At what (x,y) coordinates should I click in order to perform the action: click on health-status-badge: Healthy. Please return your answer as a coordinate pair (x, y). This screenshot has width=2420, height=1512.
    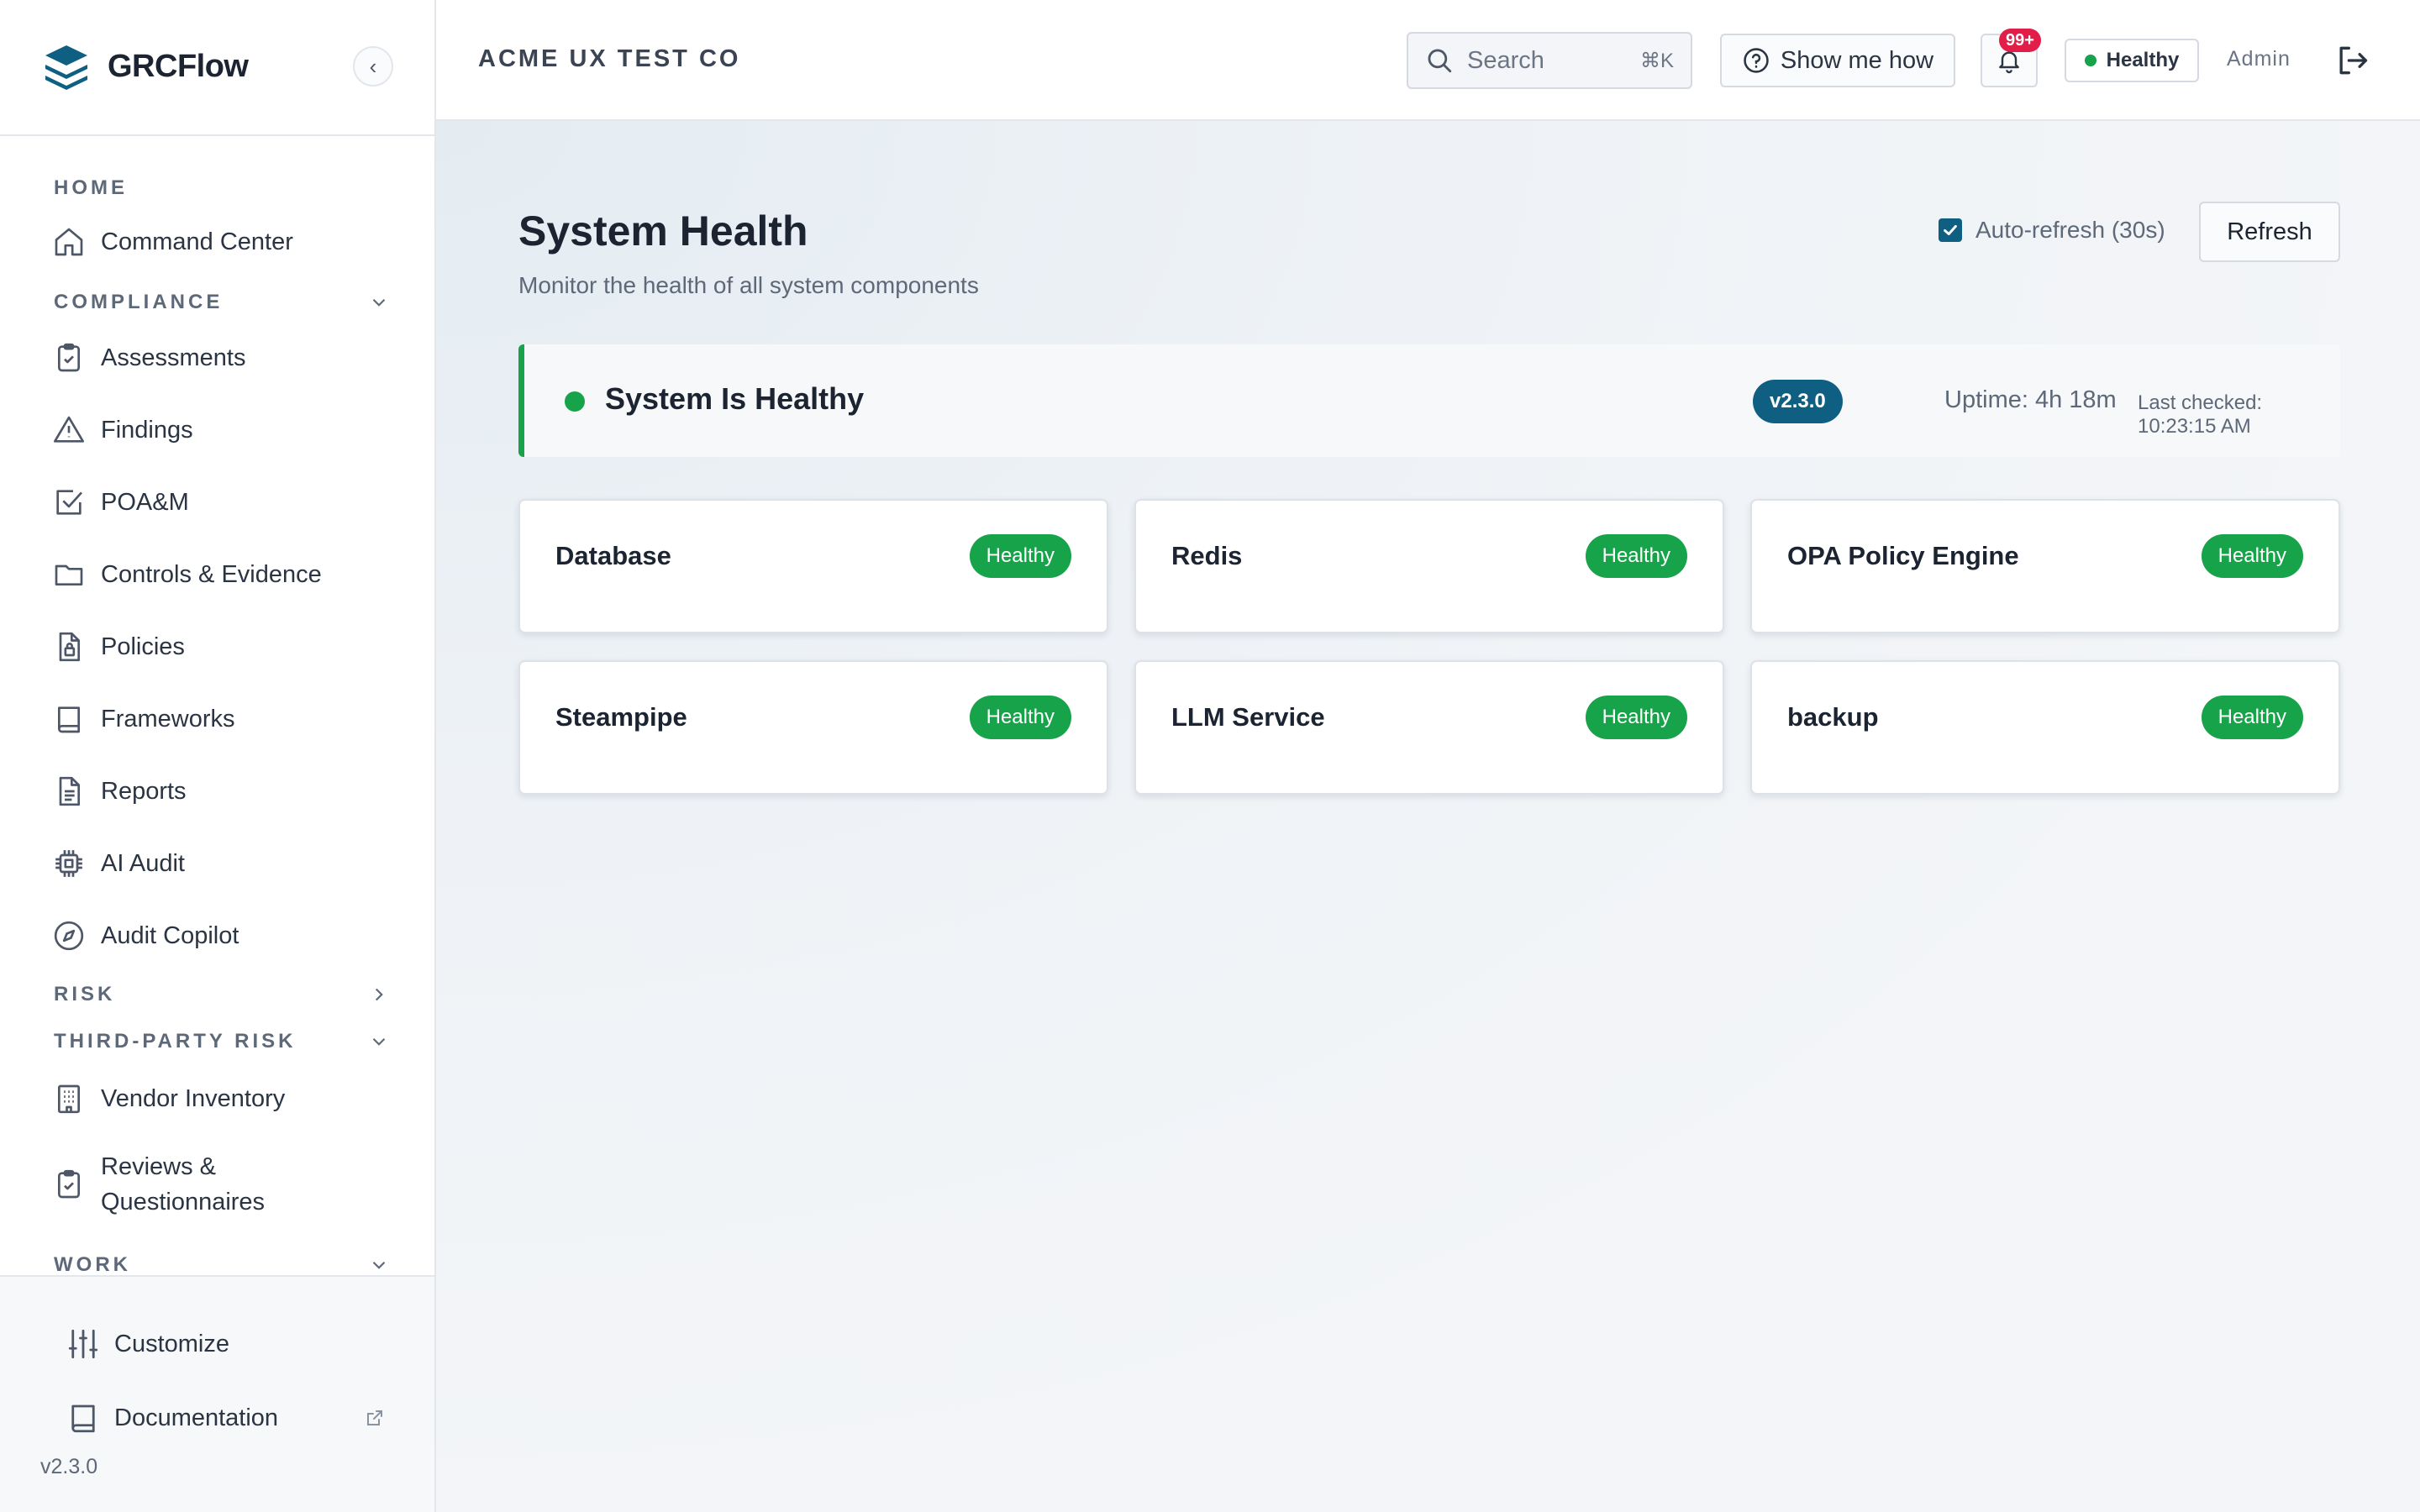
    Looking at the image, I should click on (2132, 60).